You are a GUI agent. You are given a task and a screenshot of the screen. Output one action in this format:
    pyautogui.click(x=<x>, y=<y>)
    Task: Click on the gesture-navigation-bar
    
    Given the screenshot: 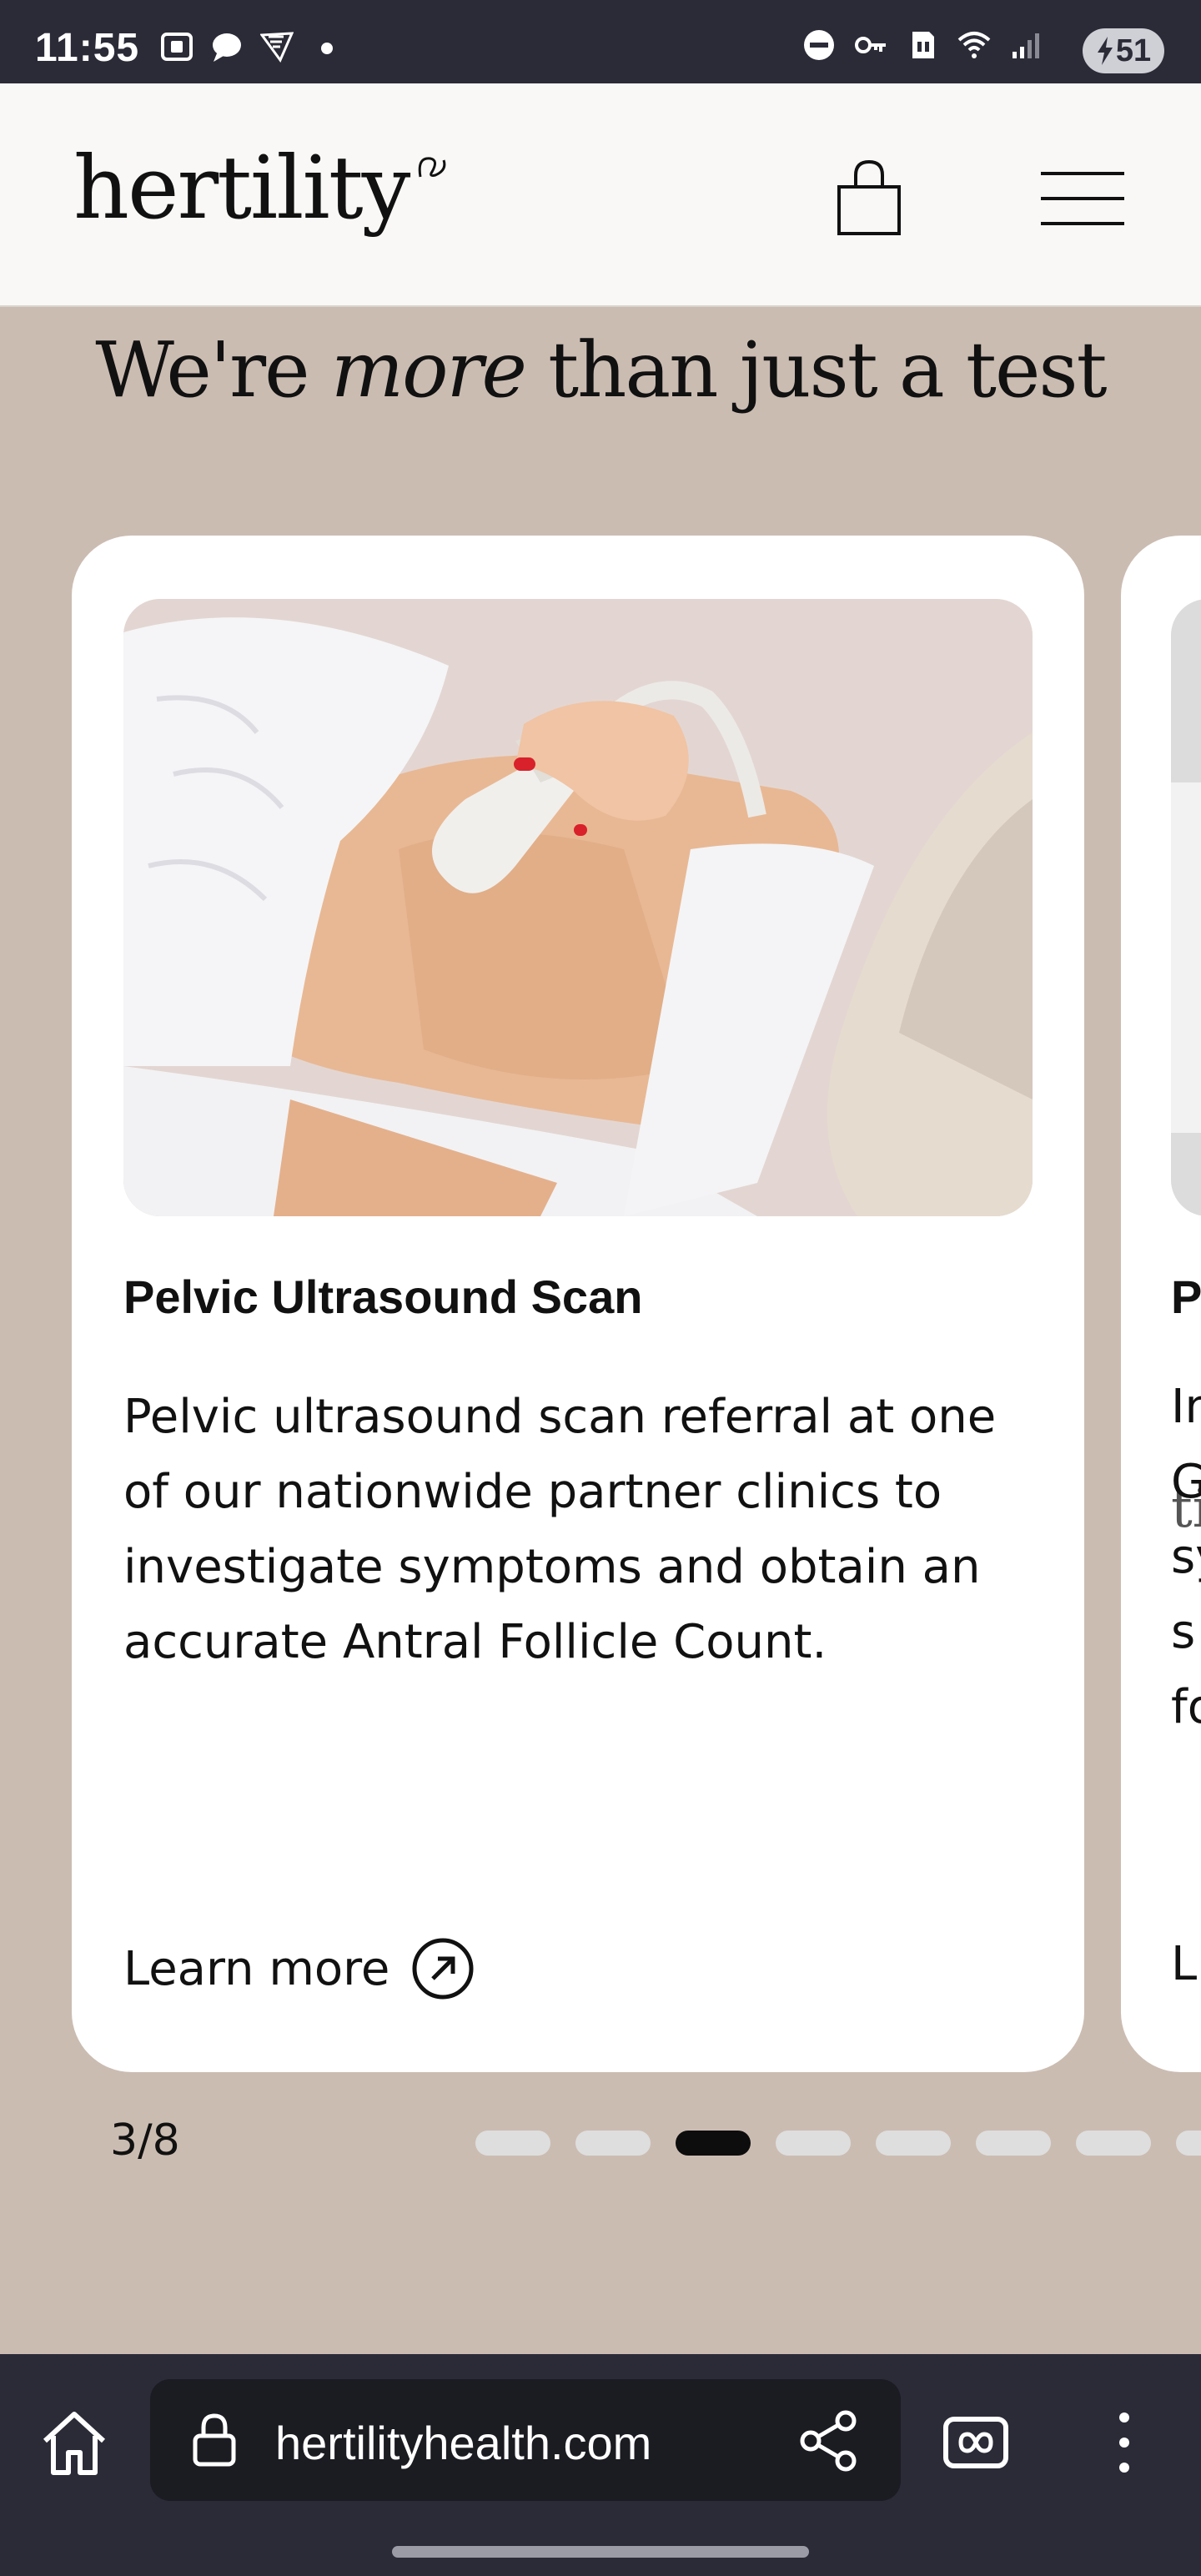 What is the action you would take?
    pyautogui.click(x=601, y=2552)
    